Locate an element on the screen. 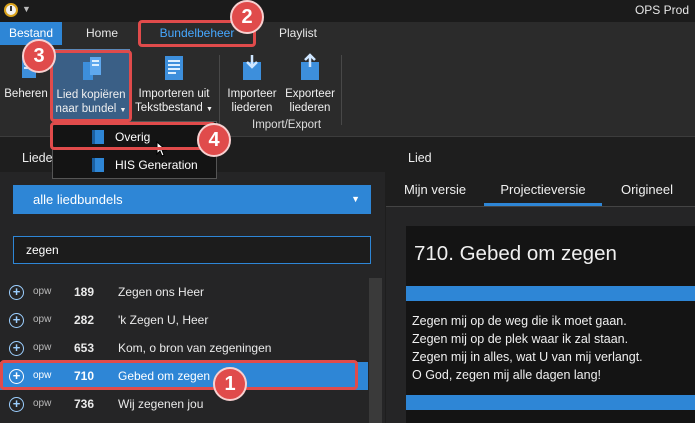  annotation-badge: 1 is located at coordinates (230, 384).